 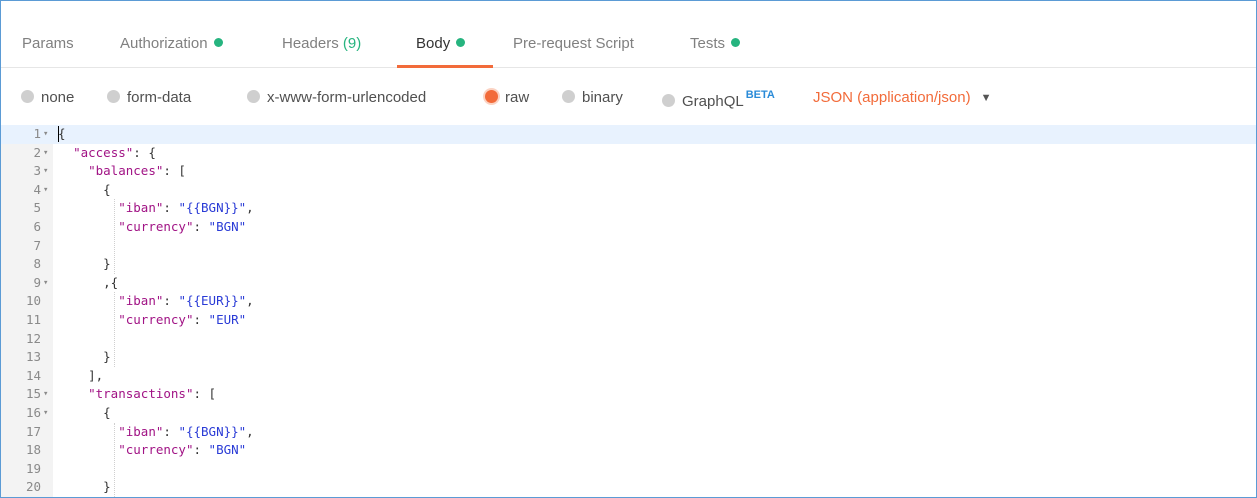 I want to click on code-line: 18 "currency": "BGN", so click(x=628, y=450).